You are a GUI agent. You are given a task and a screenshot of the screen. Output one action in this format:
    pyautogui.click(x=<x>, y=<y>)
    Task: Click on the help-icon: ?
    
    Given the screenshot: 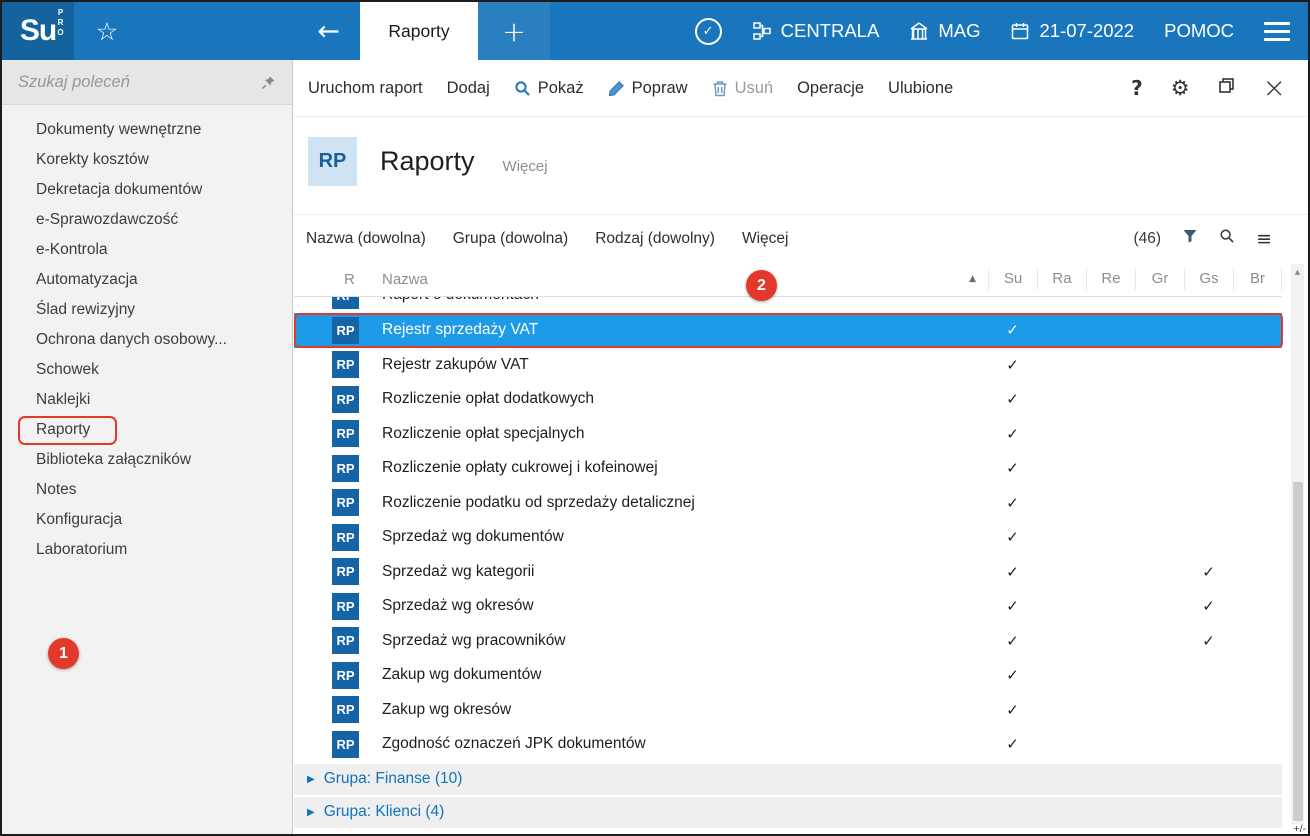 What is the action you would take?
    pyautogui.click(x=1137, y=88)
    